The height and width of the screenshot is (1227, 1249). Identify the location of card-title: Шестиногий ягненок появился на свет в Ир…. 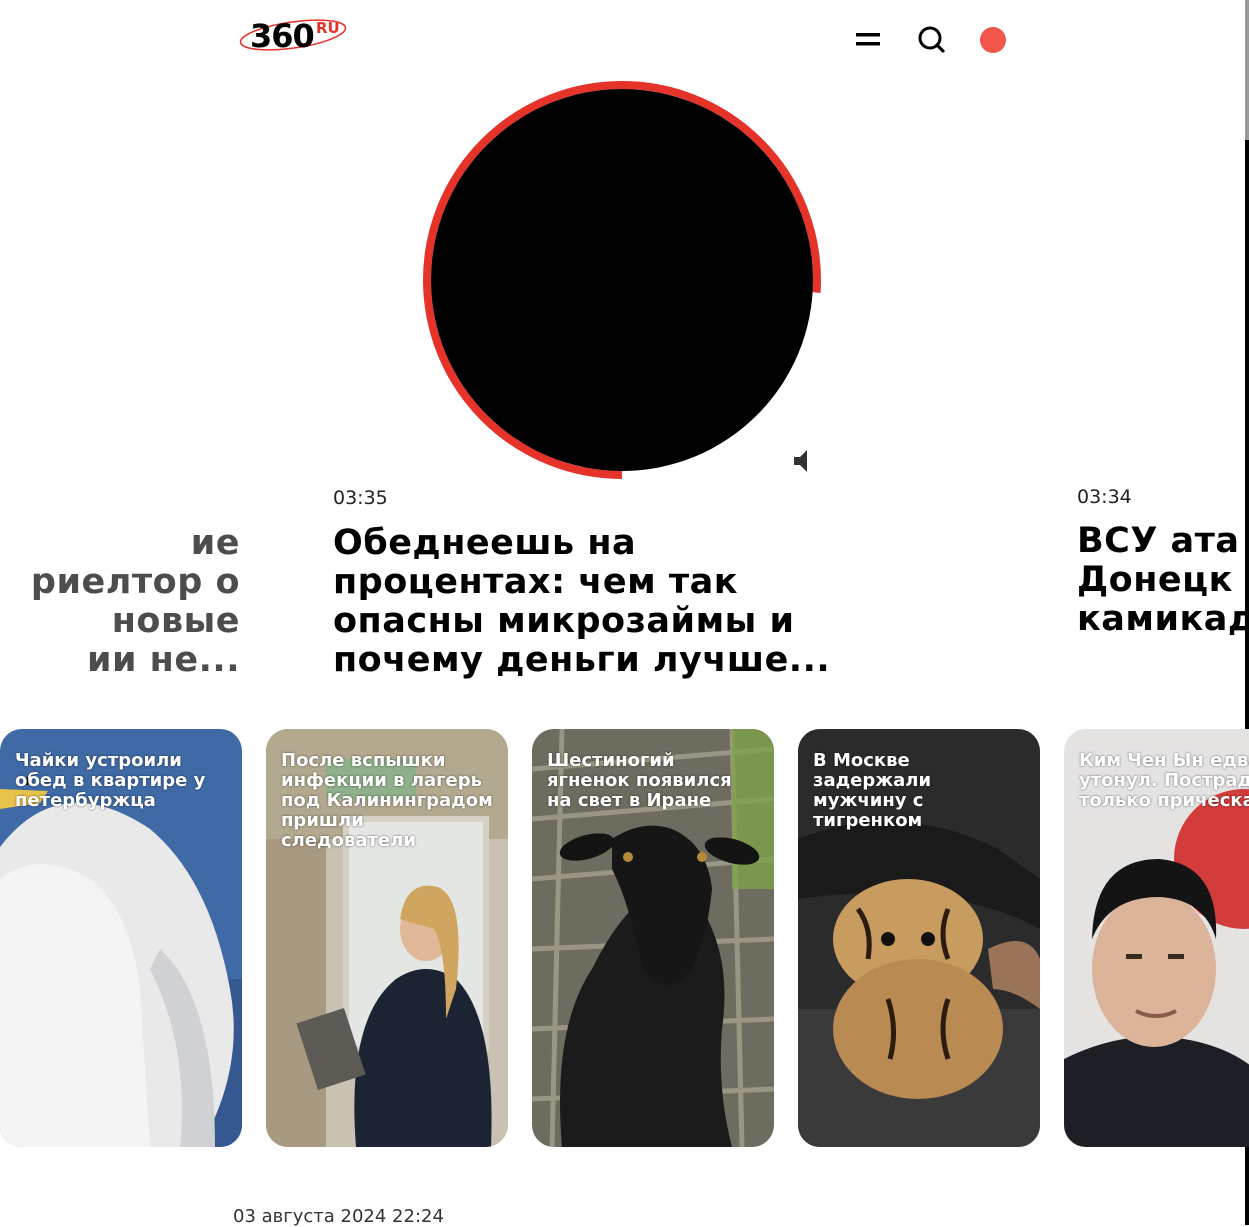
(639, 780).